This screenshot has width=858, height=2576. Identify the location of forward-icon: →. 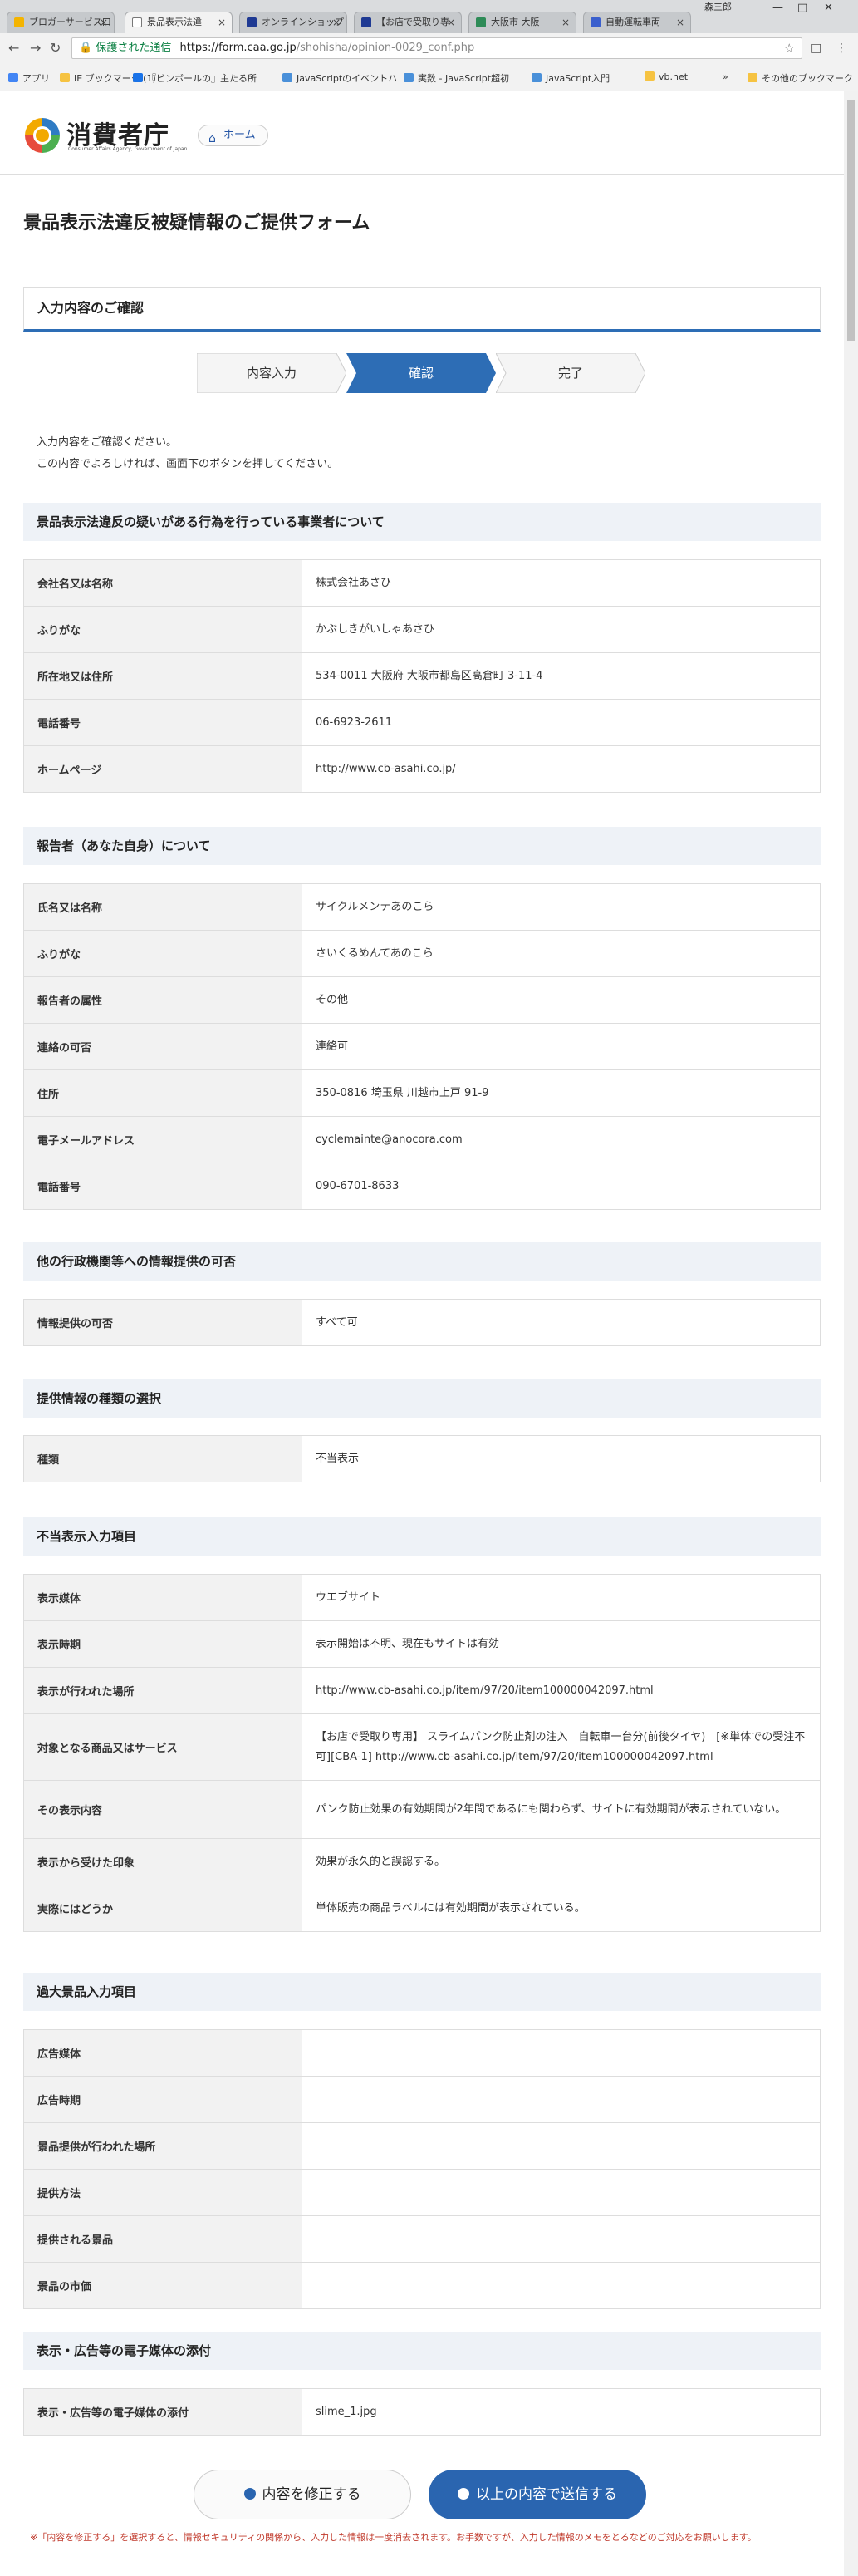
(35, 48).